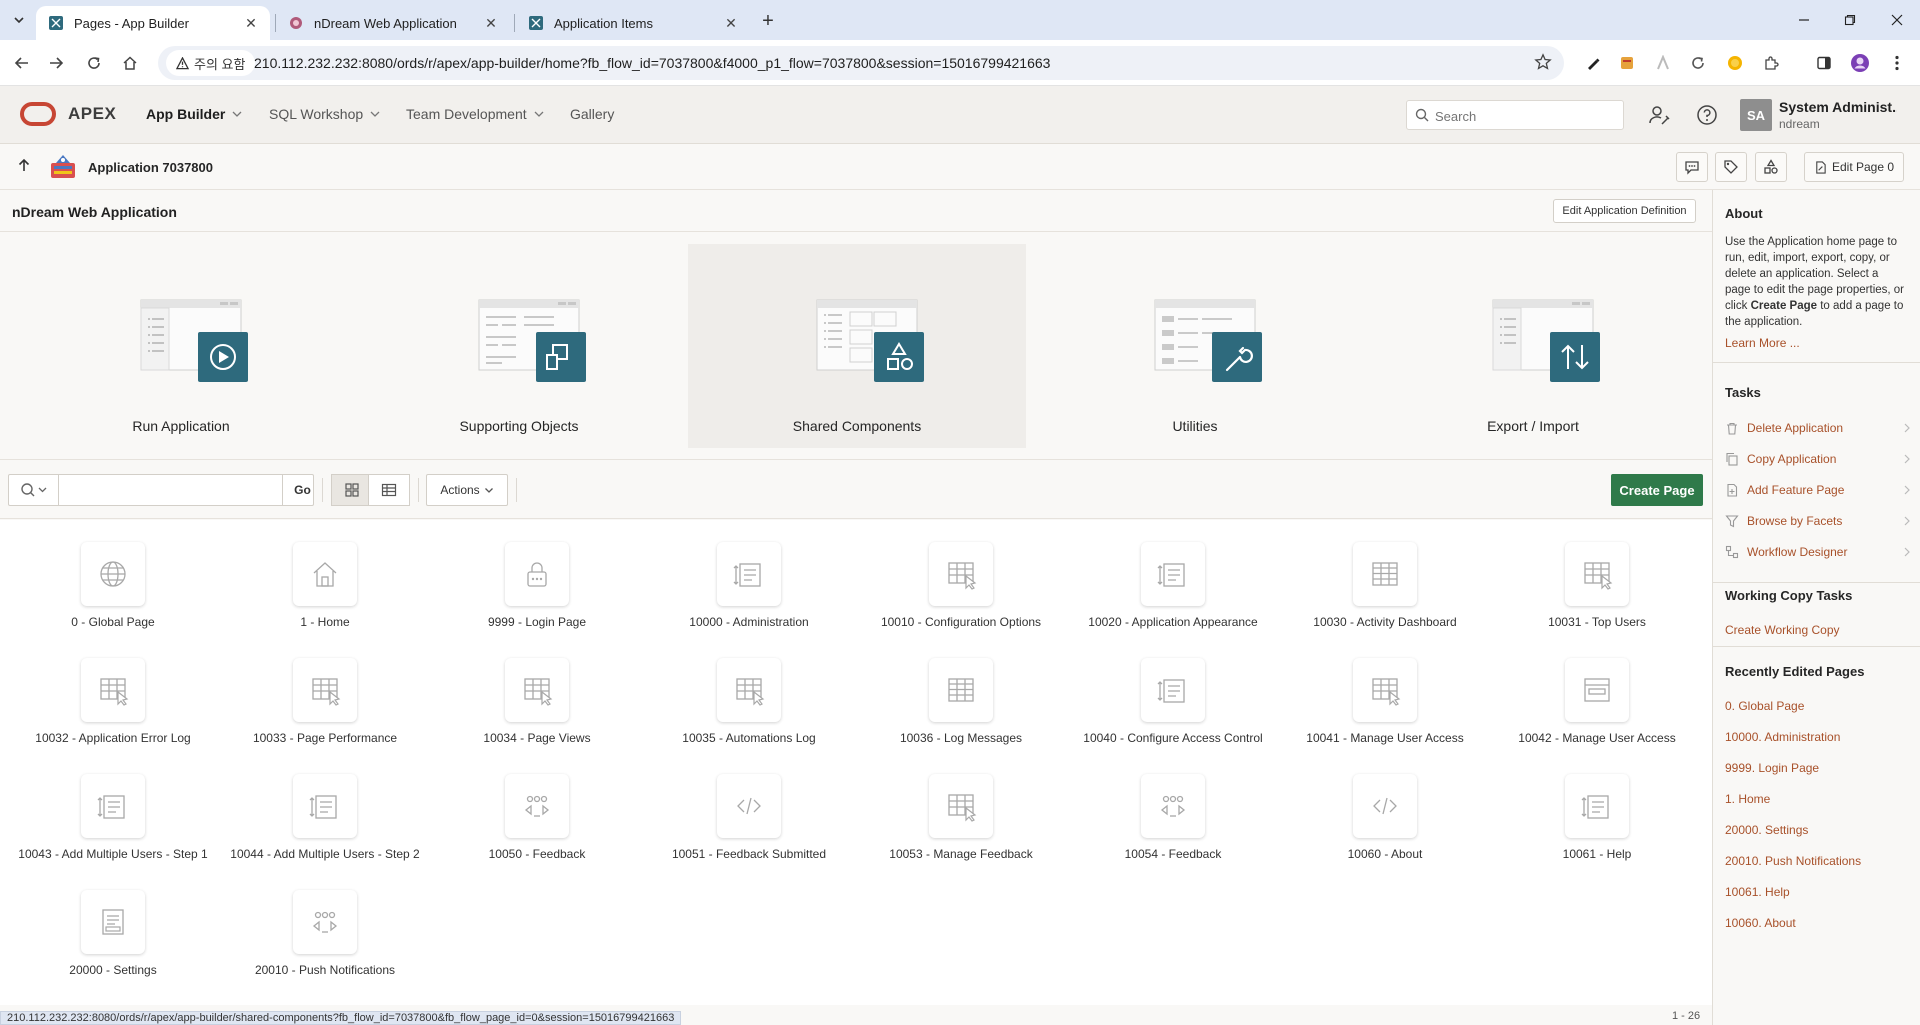  I want to click on utilities-card: Utilities, so click(1195, 346).